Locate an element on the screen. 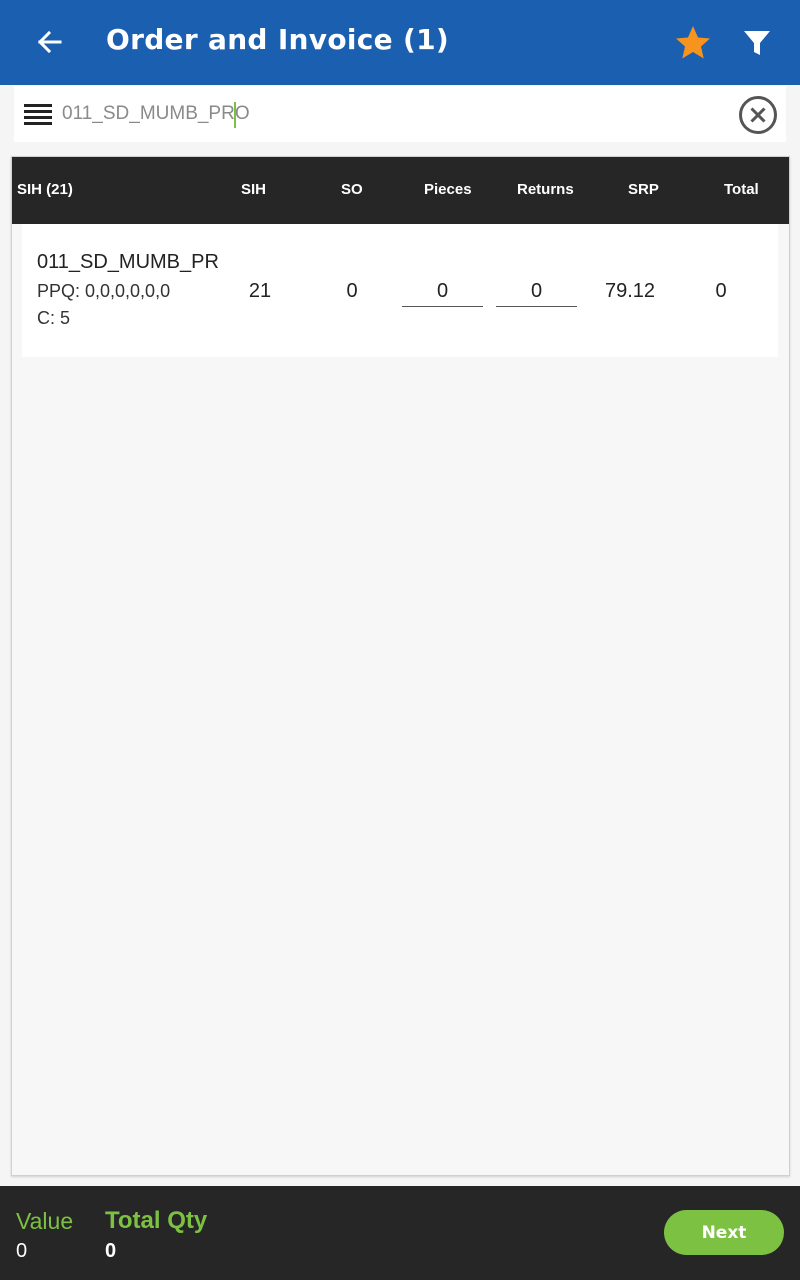  pieces-input is located at coordinates (442, 291).